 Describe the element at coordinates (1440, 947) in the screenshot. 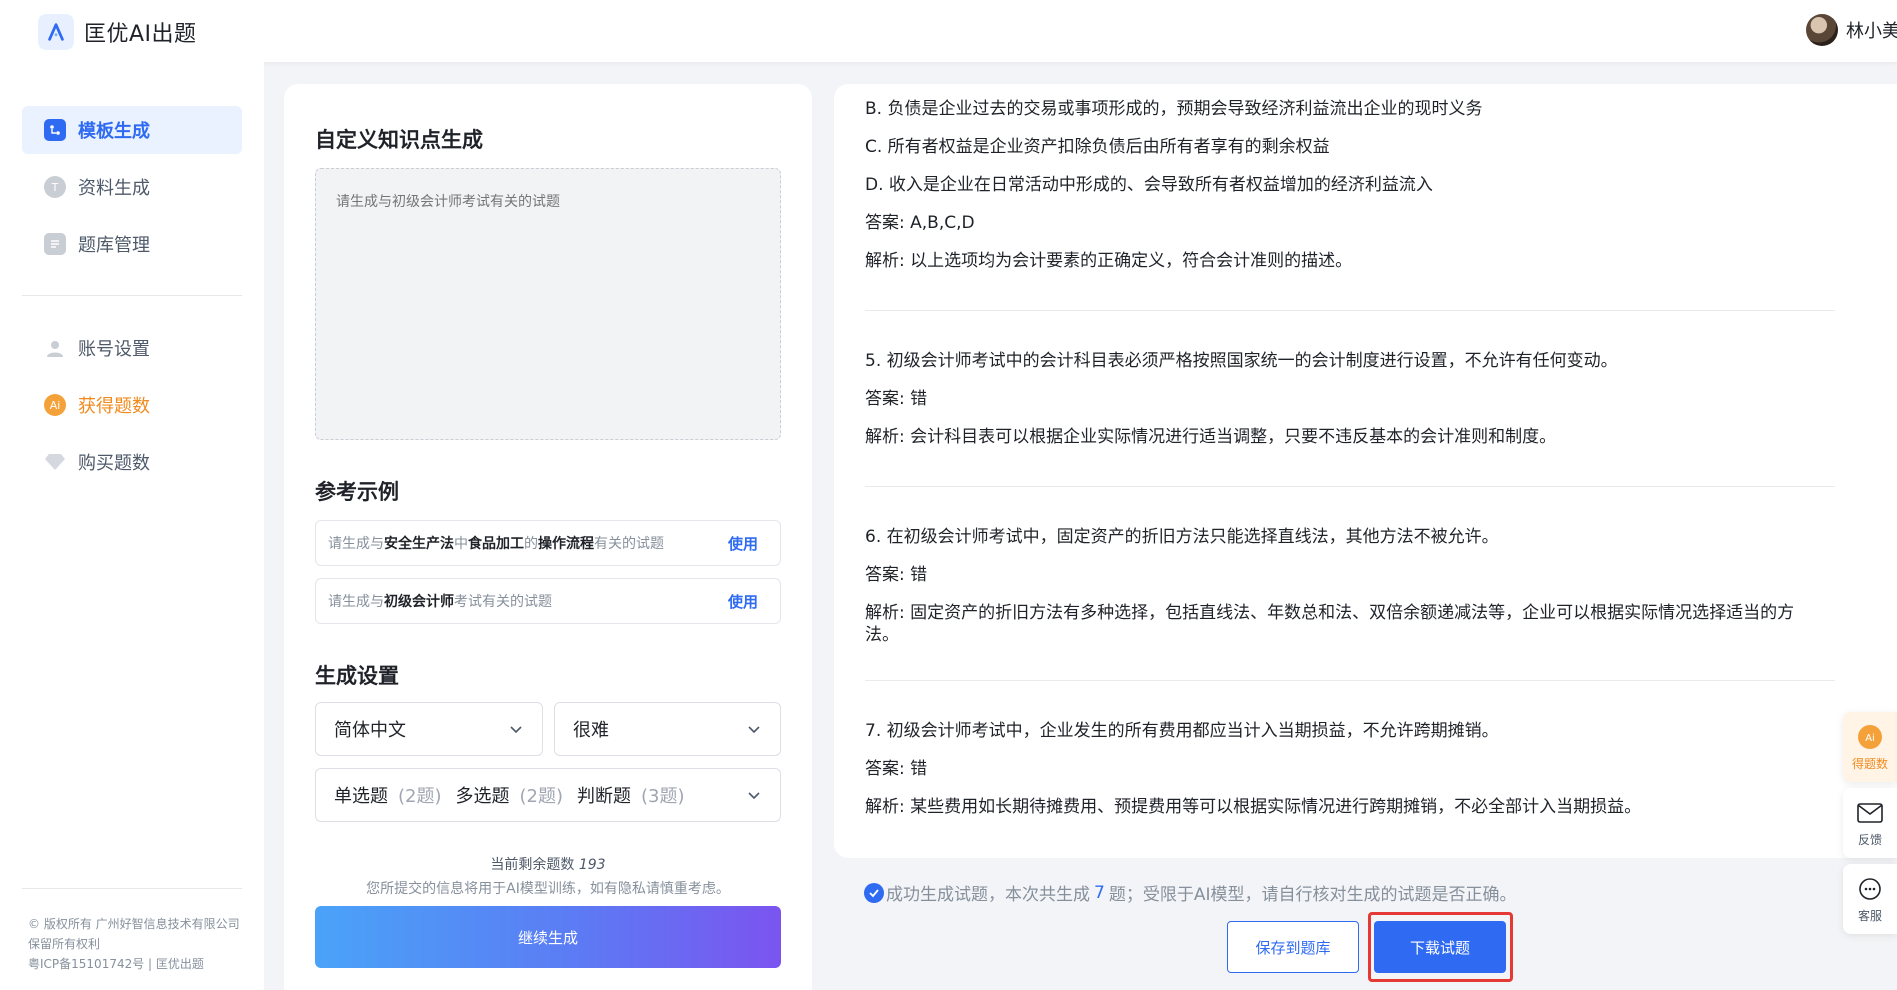

I see `download-questions-button: 下载试题` at that location.